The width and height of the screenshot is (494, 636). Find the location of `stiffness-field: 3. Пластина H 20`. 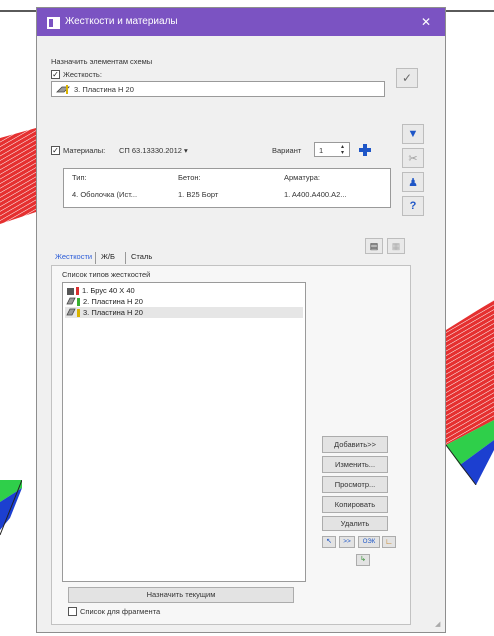

stiffness-field: 3. Пластина H 20 is located at coordinates (218, 89).